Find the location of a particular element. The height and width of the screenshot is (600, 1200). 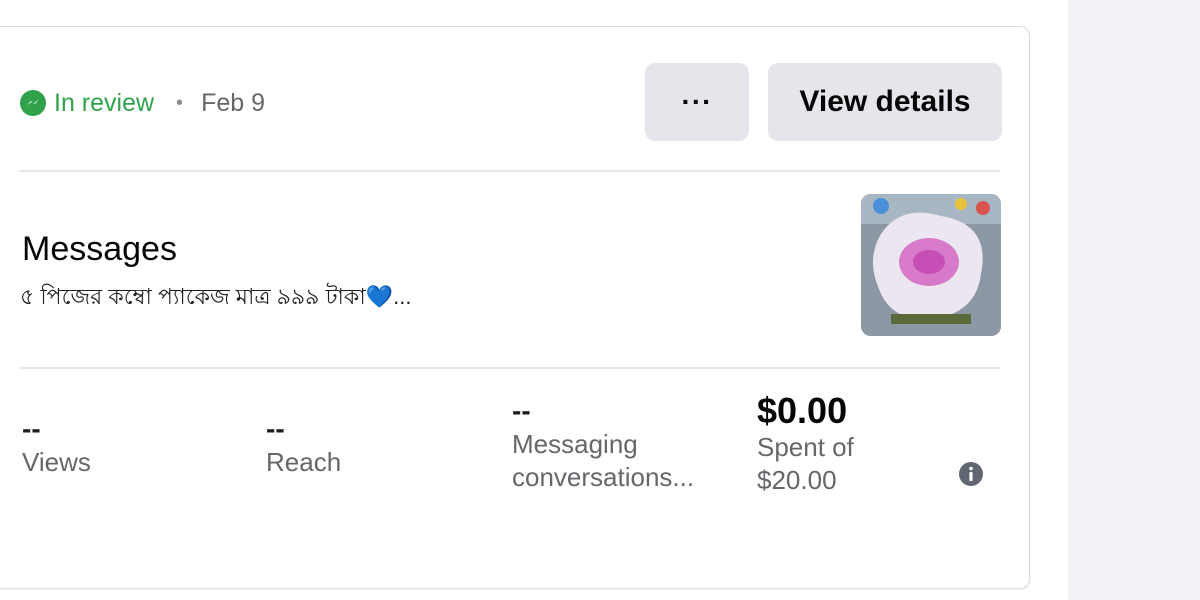

metric-reach: -- Reach is located at coordinates (303, 445).